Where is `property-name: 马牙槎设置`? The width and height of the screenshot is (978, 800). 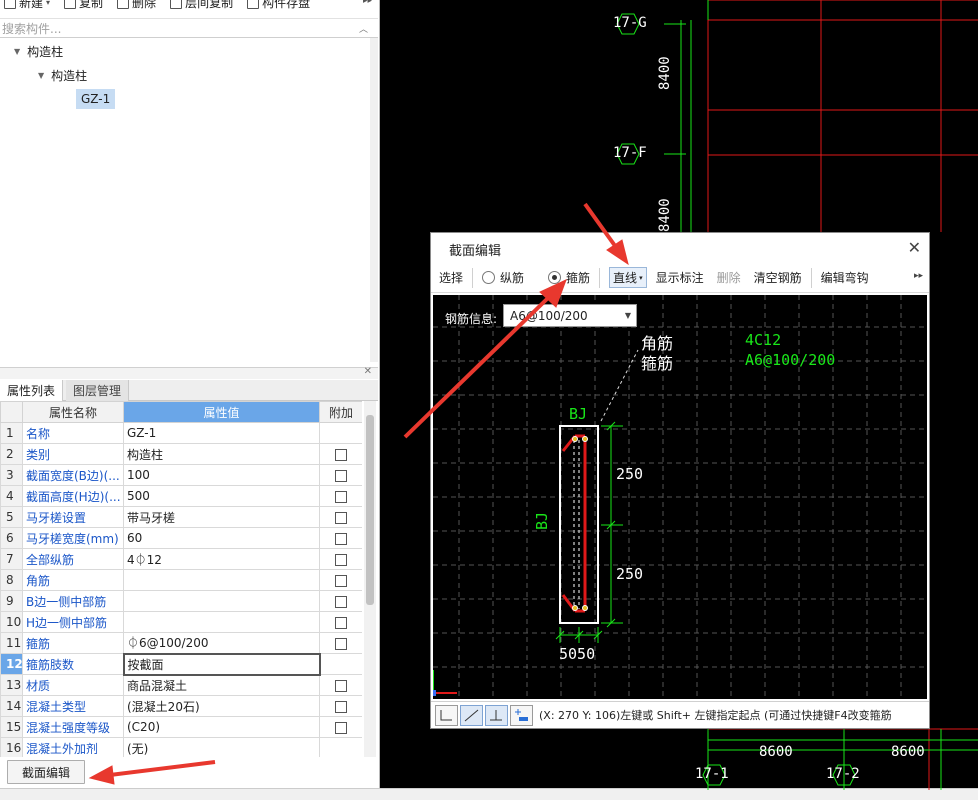 property-name: 马牙槎设置 is located at coordinates (73, 517).